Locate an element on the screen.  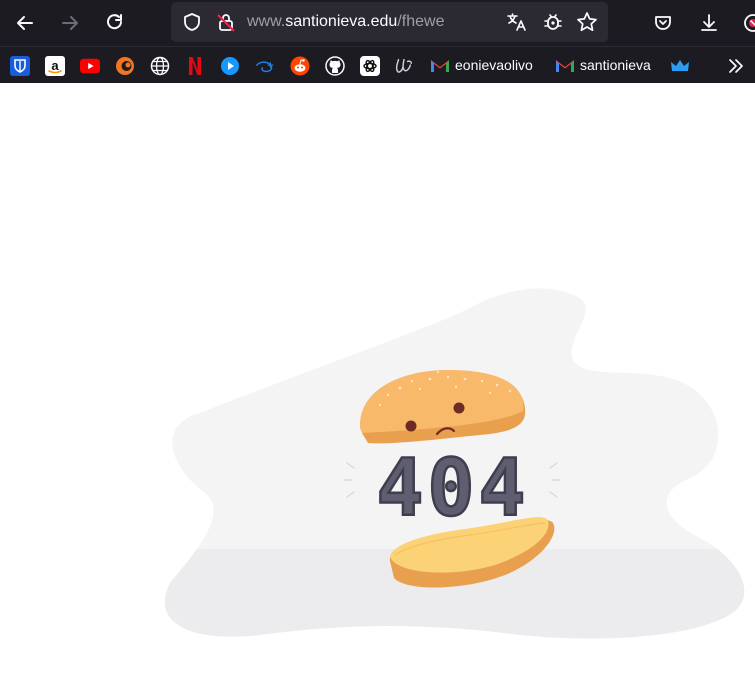
url-prefix: www. is located at coordinates (266, 21).